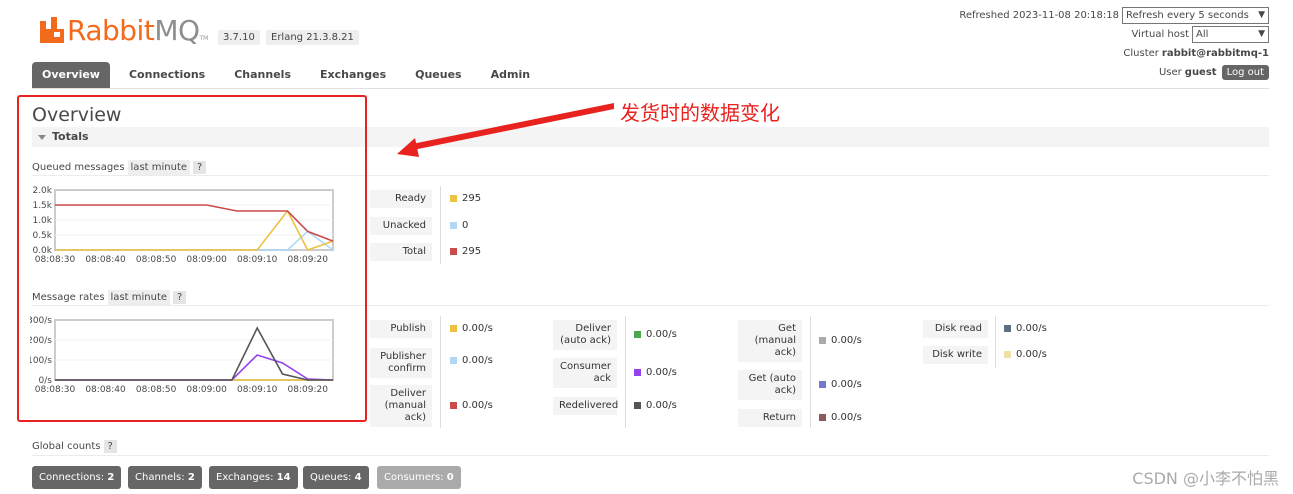 This screenshot has height=494, width=1293. I want to click on rate-get-auto-ack: 0.00/s, so click(840, 384).